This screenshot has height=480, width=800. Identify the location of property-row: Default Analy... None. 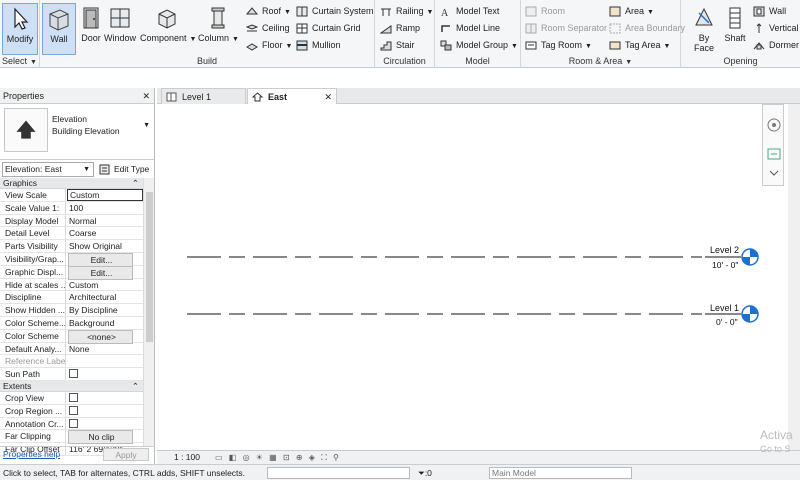
(71, 349).